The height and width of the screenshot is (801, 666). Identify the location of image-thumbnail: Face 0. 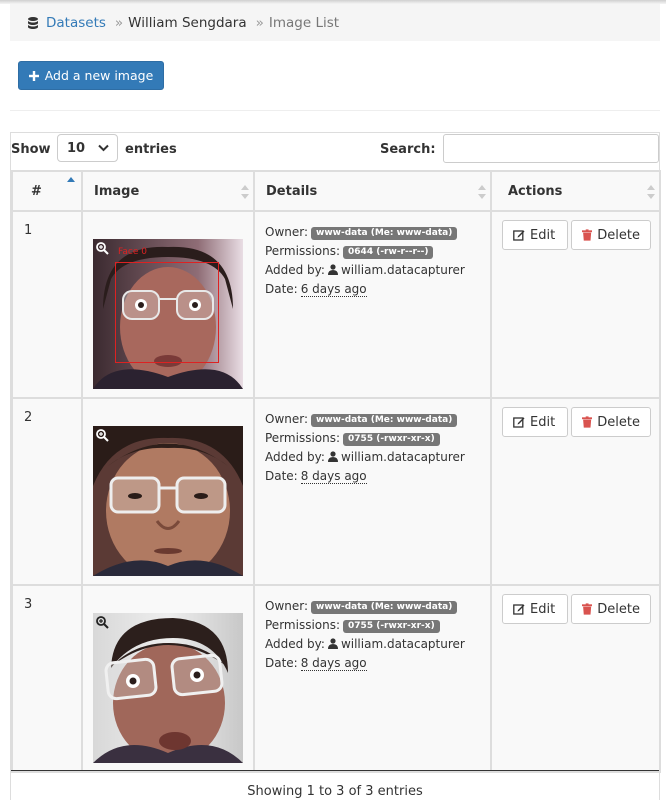
(168, 314).